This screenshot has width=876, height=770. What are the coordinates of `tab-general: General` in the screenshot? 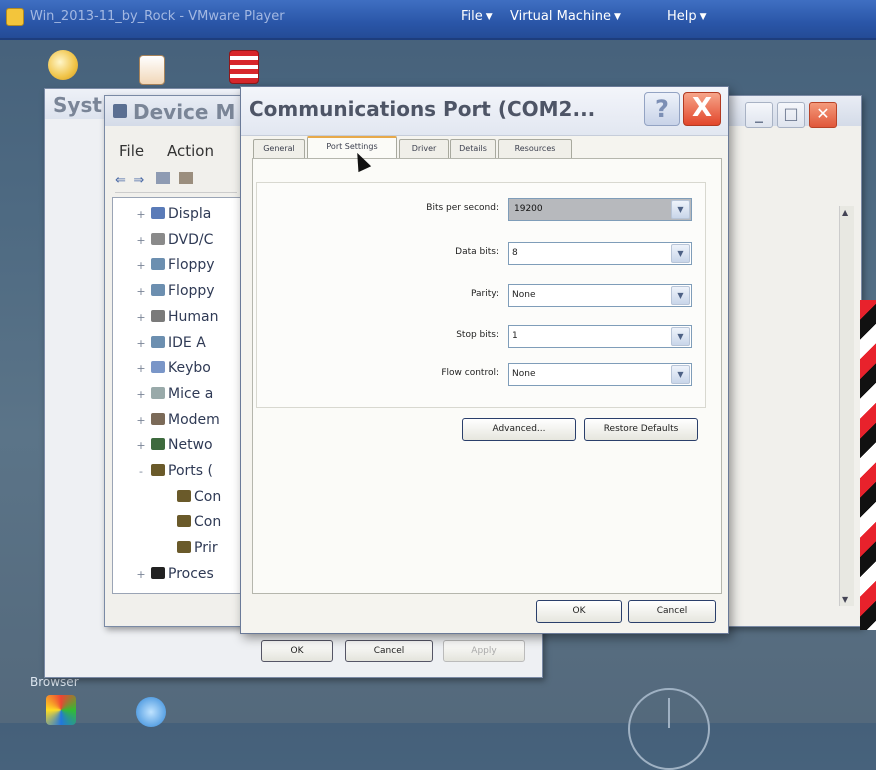 It's located at (279, 148).